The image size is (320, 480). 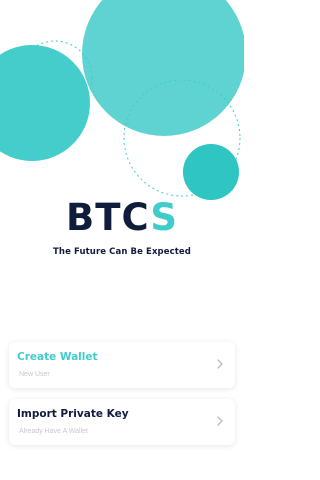 What do you see at coordinates (122, 365) in the screenshot?
I see `create-wallet-card: Create Wallet New User` at bounding box center [122, 365].